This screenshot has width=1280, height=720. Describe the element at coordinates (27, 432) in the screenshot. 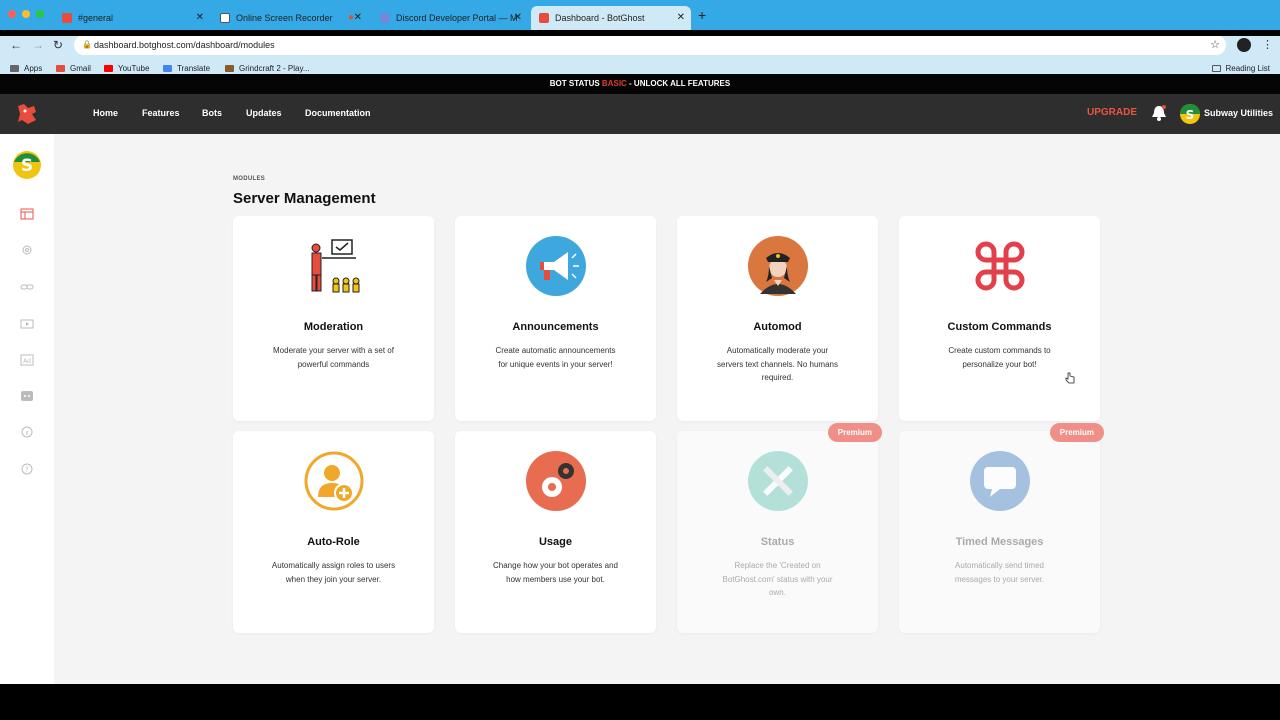

I see `info-icon` at that location.